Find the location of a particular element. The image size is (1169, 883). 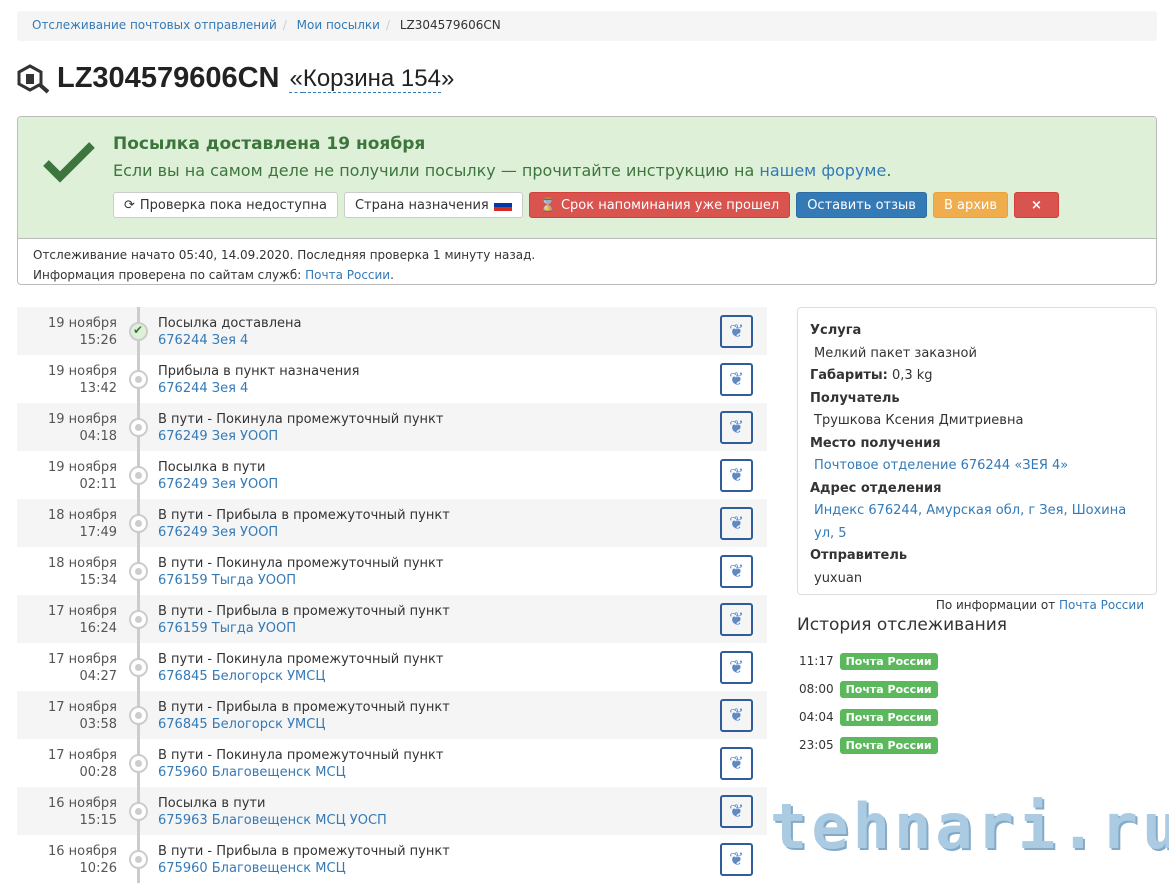

parcel-name: «Корзина 154» is located at coordinates (371, 78).